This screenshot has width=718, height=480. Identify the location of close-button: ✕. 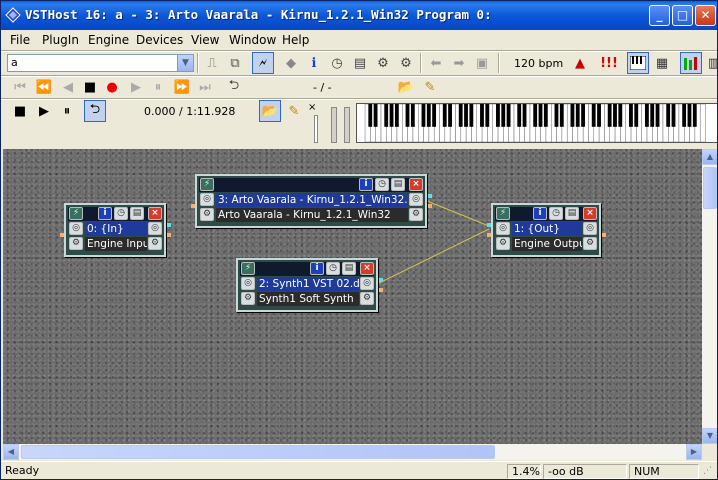
(705, 15).